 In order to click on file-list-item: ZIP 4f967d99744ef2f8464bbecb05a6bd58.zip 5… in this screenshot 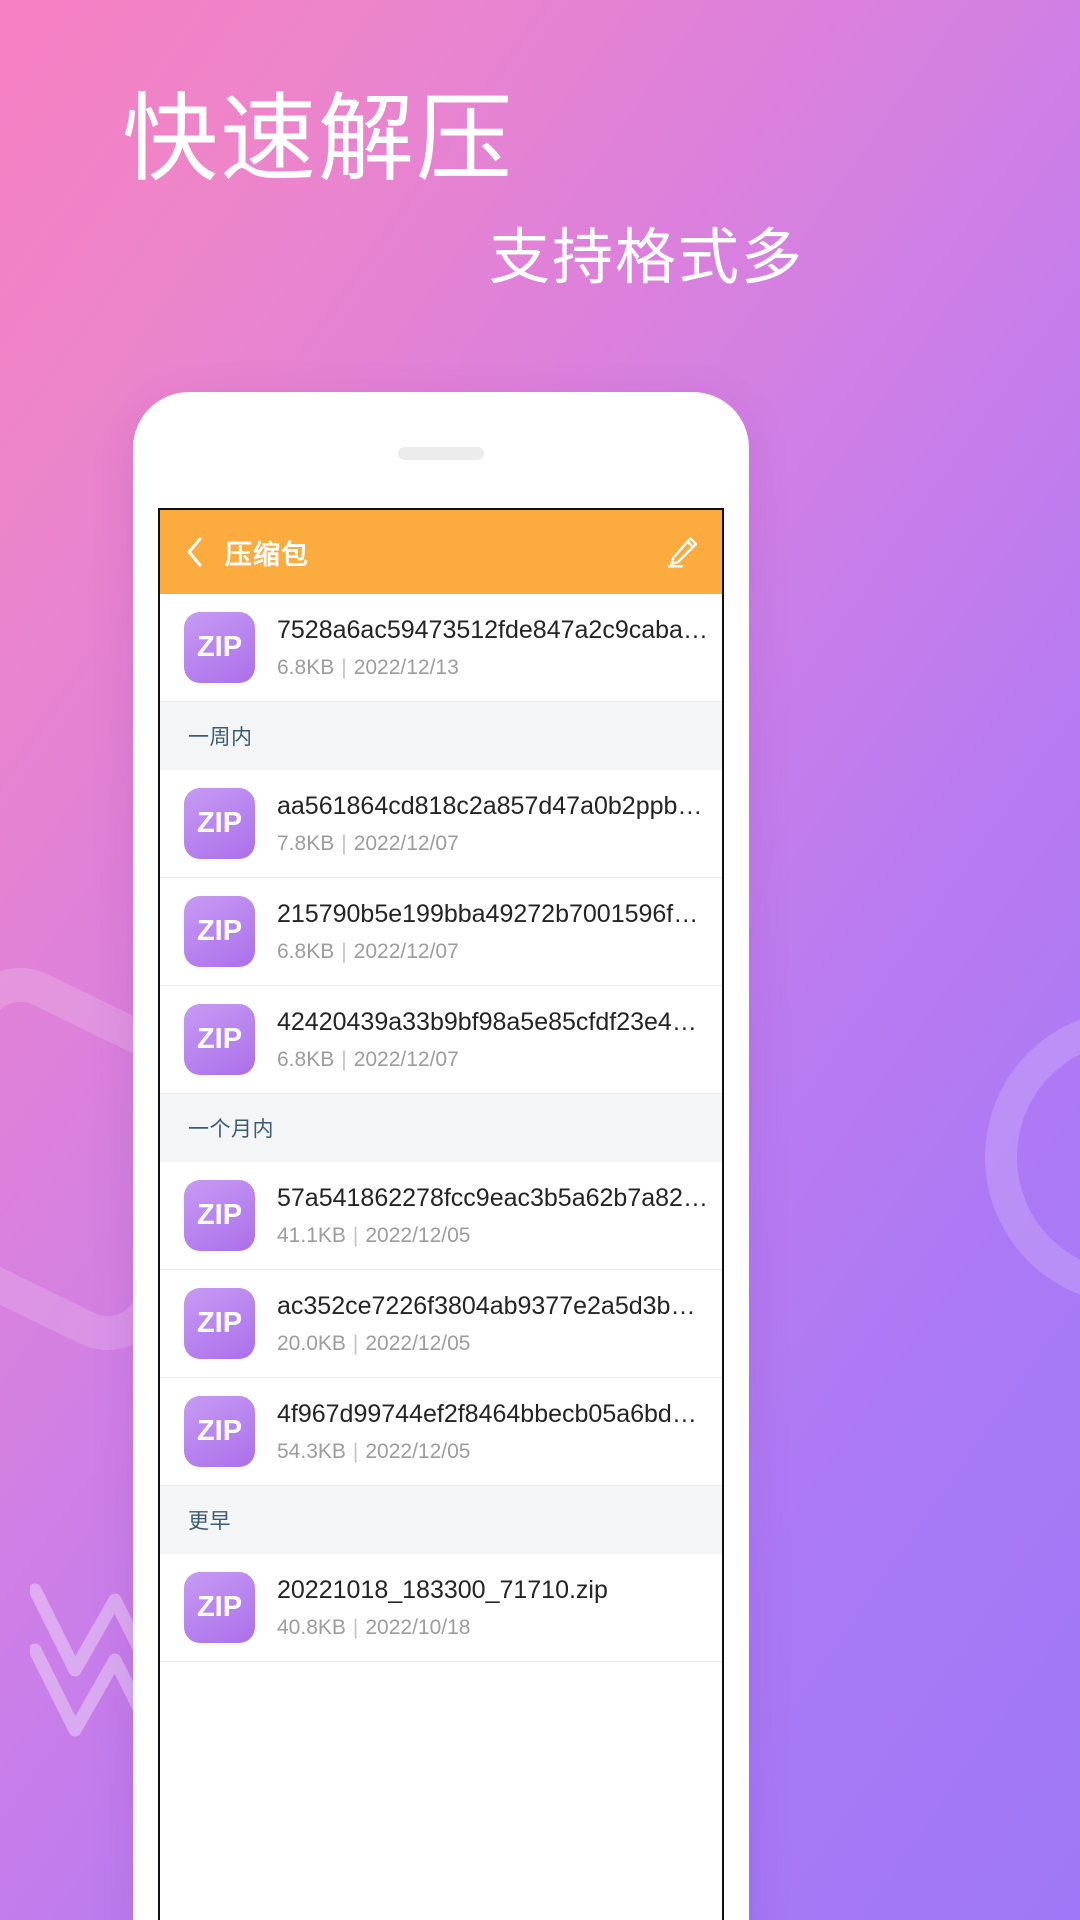, I will do `click(441, 1432)`.